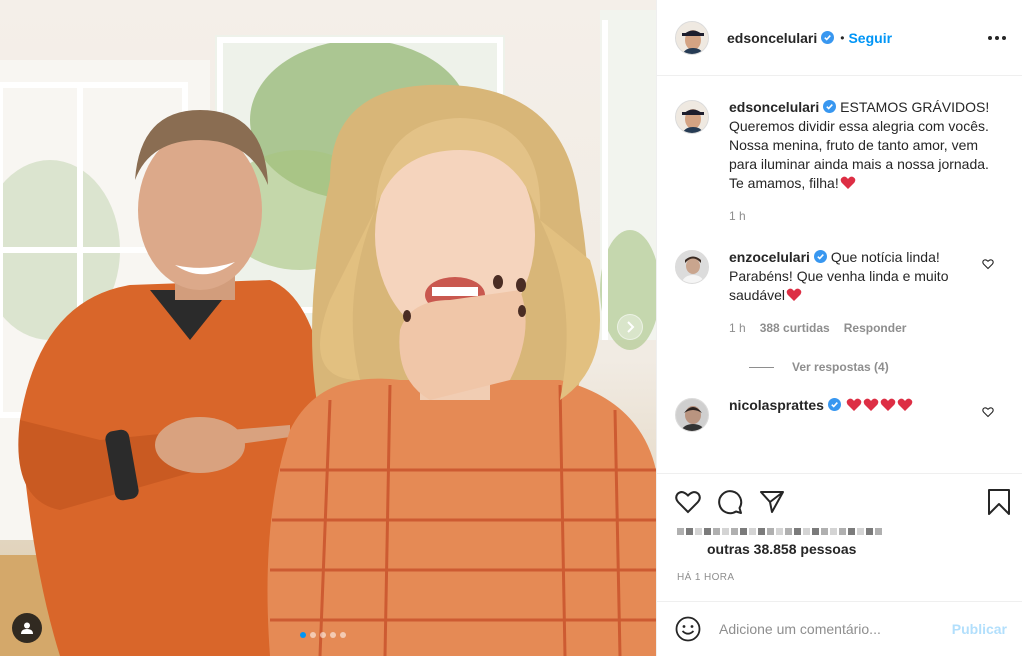  I want to click on comment-meta: 1 h 388 curtidas Responder, so click(860, 328).